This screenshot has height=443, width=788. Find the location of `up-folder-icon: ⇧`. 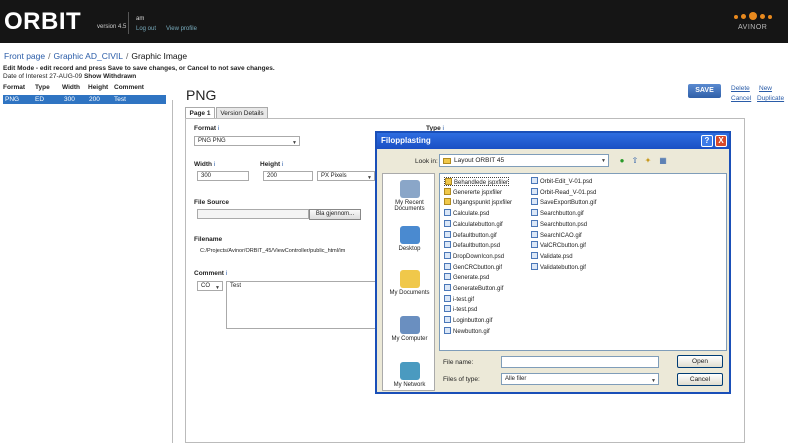

up-folder-icon: ⇧ is located at coordinates (635, 161).